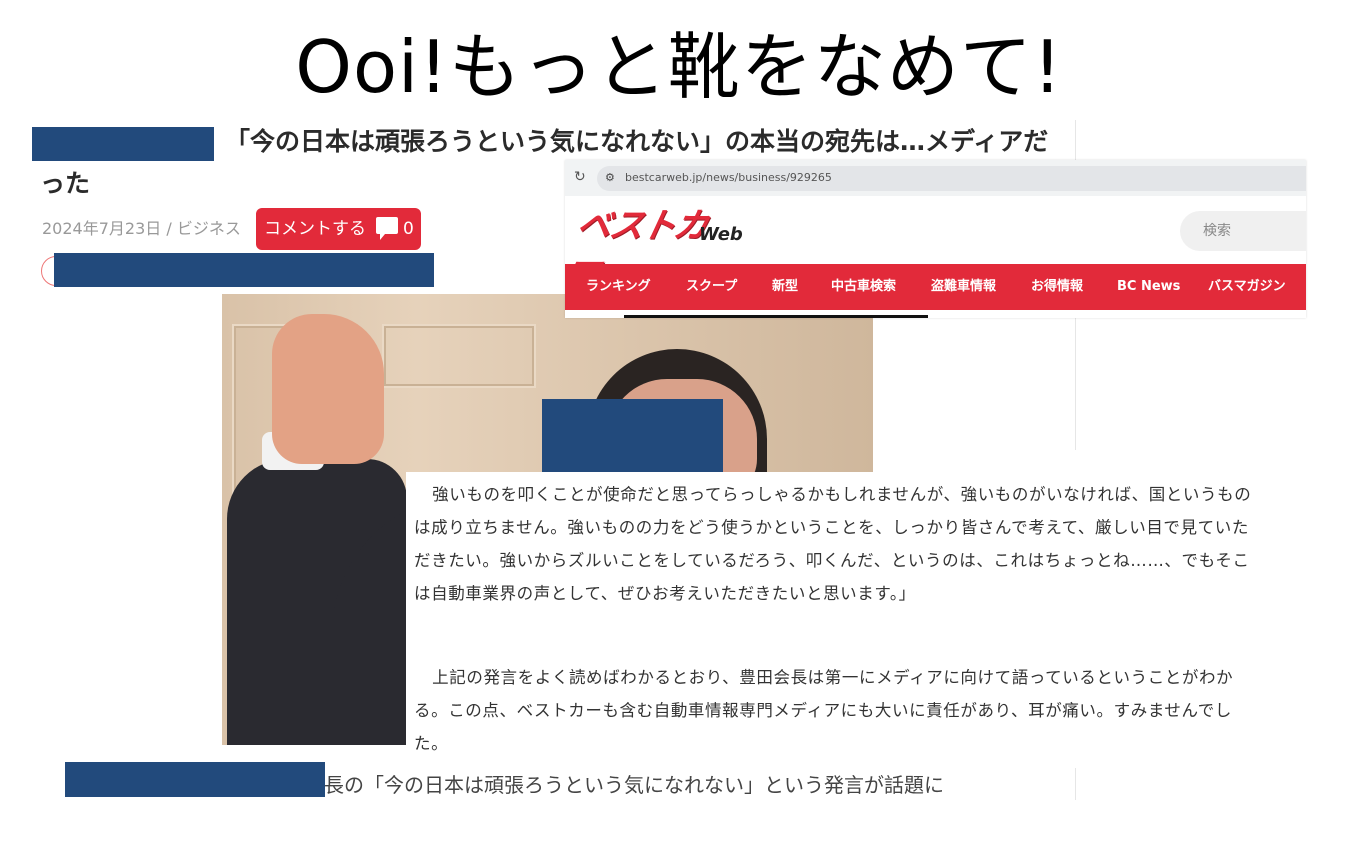 The height and width of the screenshot is (845, 1358). What do you see at coordinates (459, 356) in the screenshot?
I see `wall-panel` at bounding box center [459, 356].